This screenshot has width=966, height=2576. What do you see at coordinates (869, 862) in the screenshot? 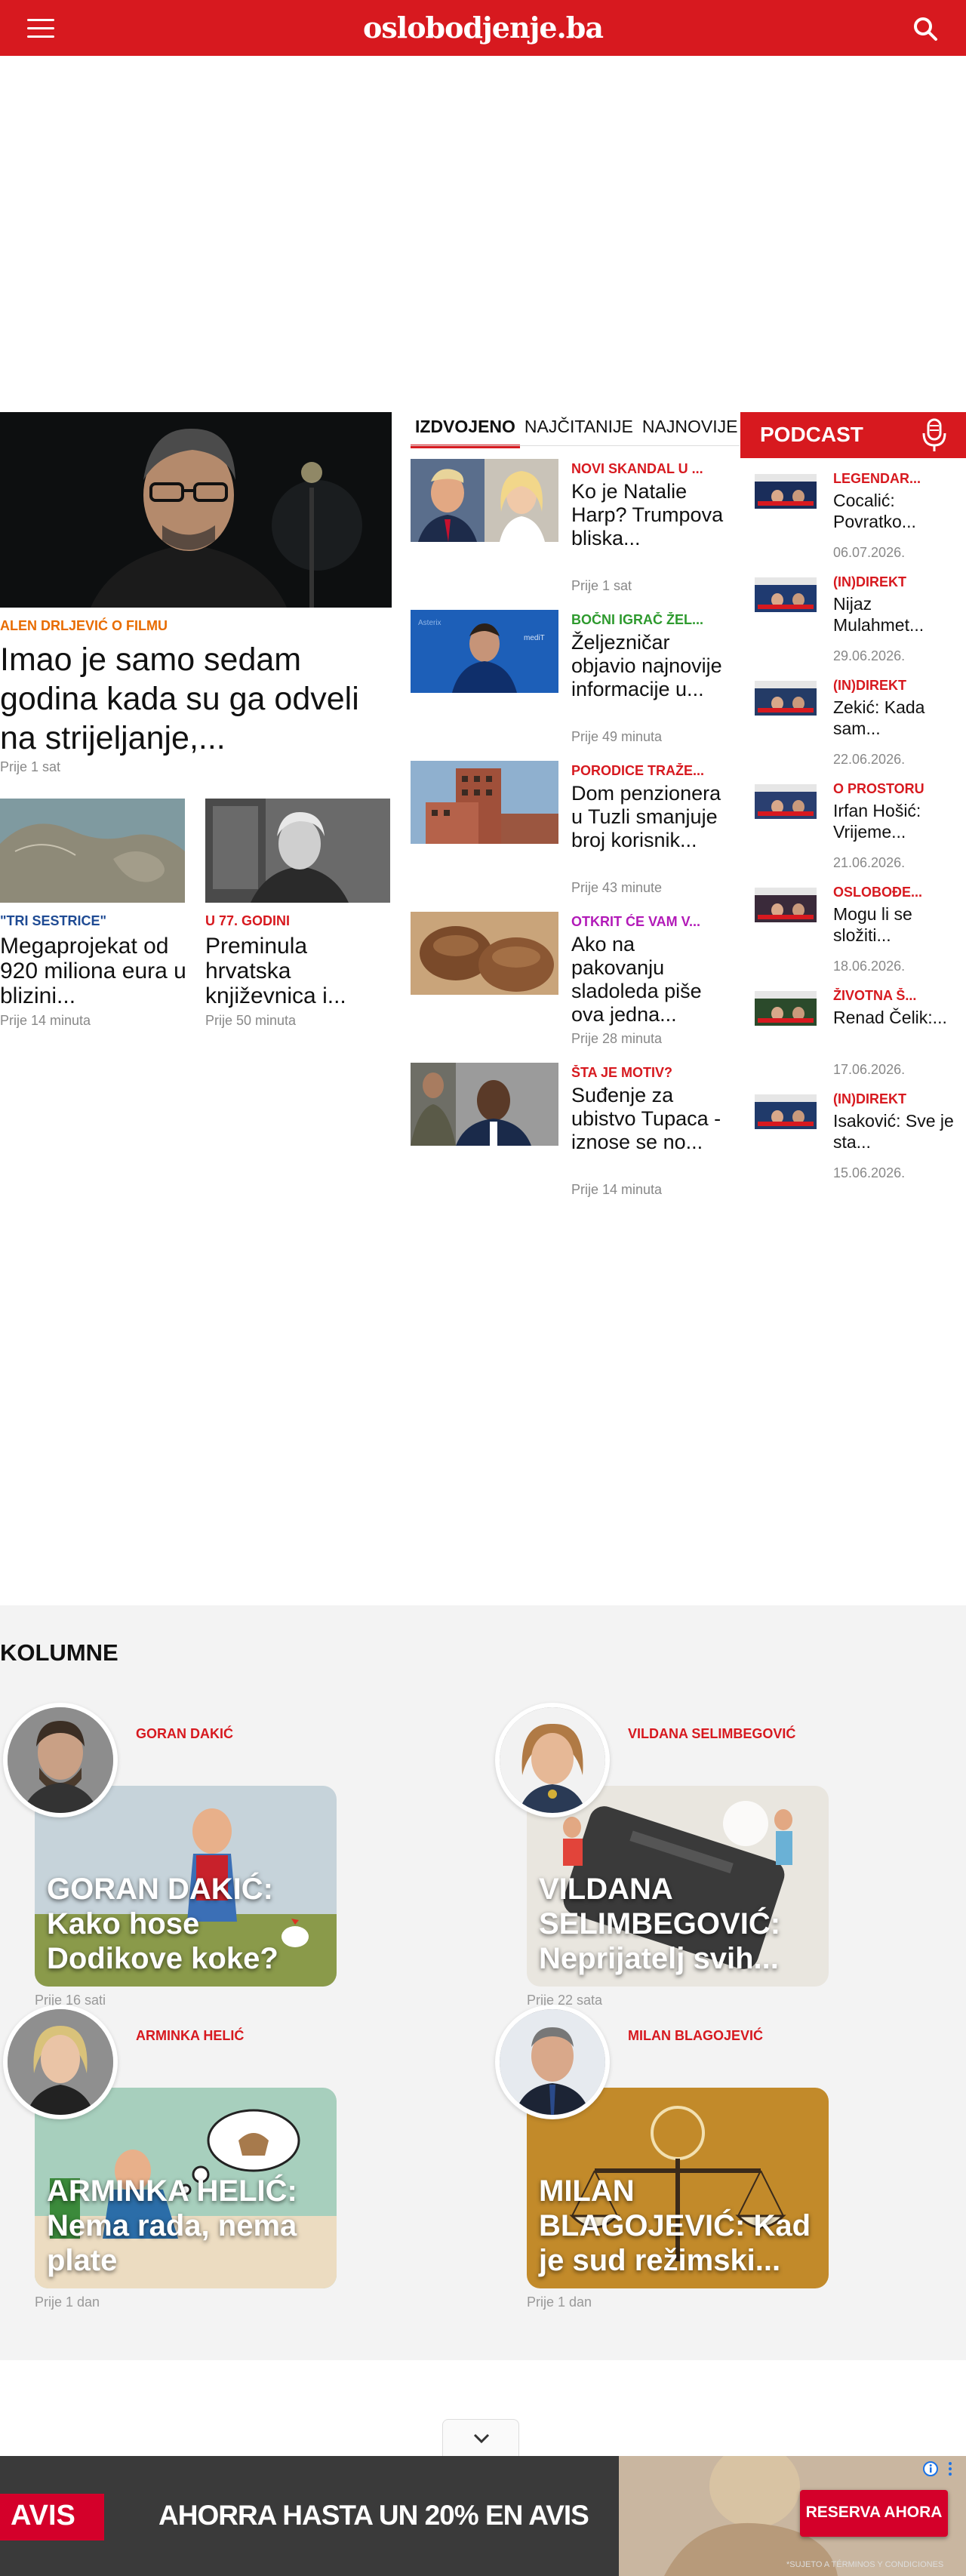
I see `podcast-date: 21.06.2026.` at bounding box center [869, 862].